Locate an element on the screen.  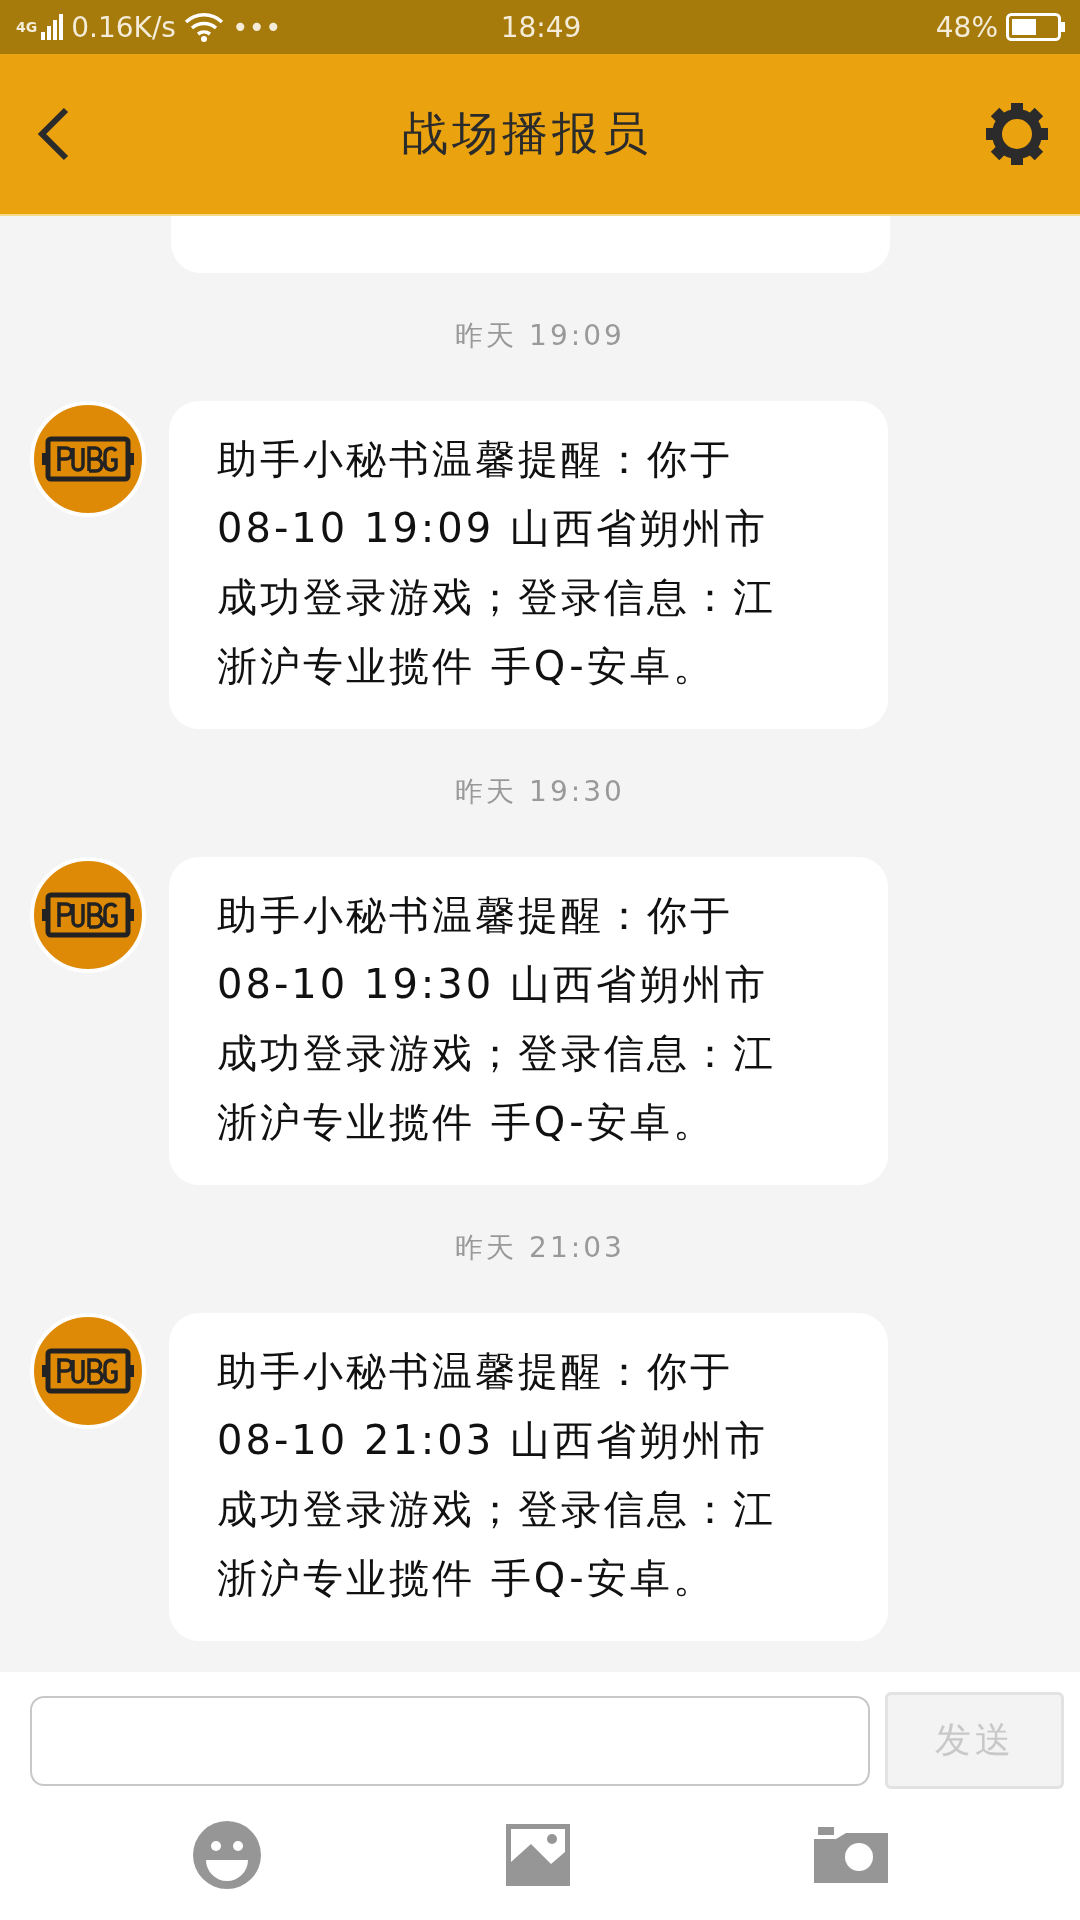
settings-icon is located at coordinates (1017, 134).